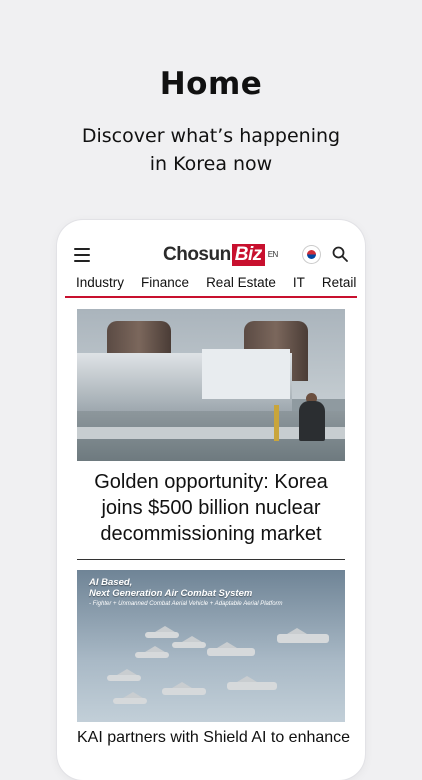 The height and width of the screenshot is (780, 422). What do you see at coordinates (273, 255) in the screenshot?
I see `logo-lang: EN` at bounding box center [273, 255].